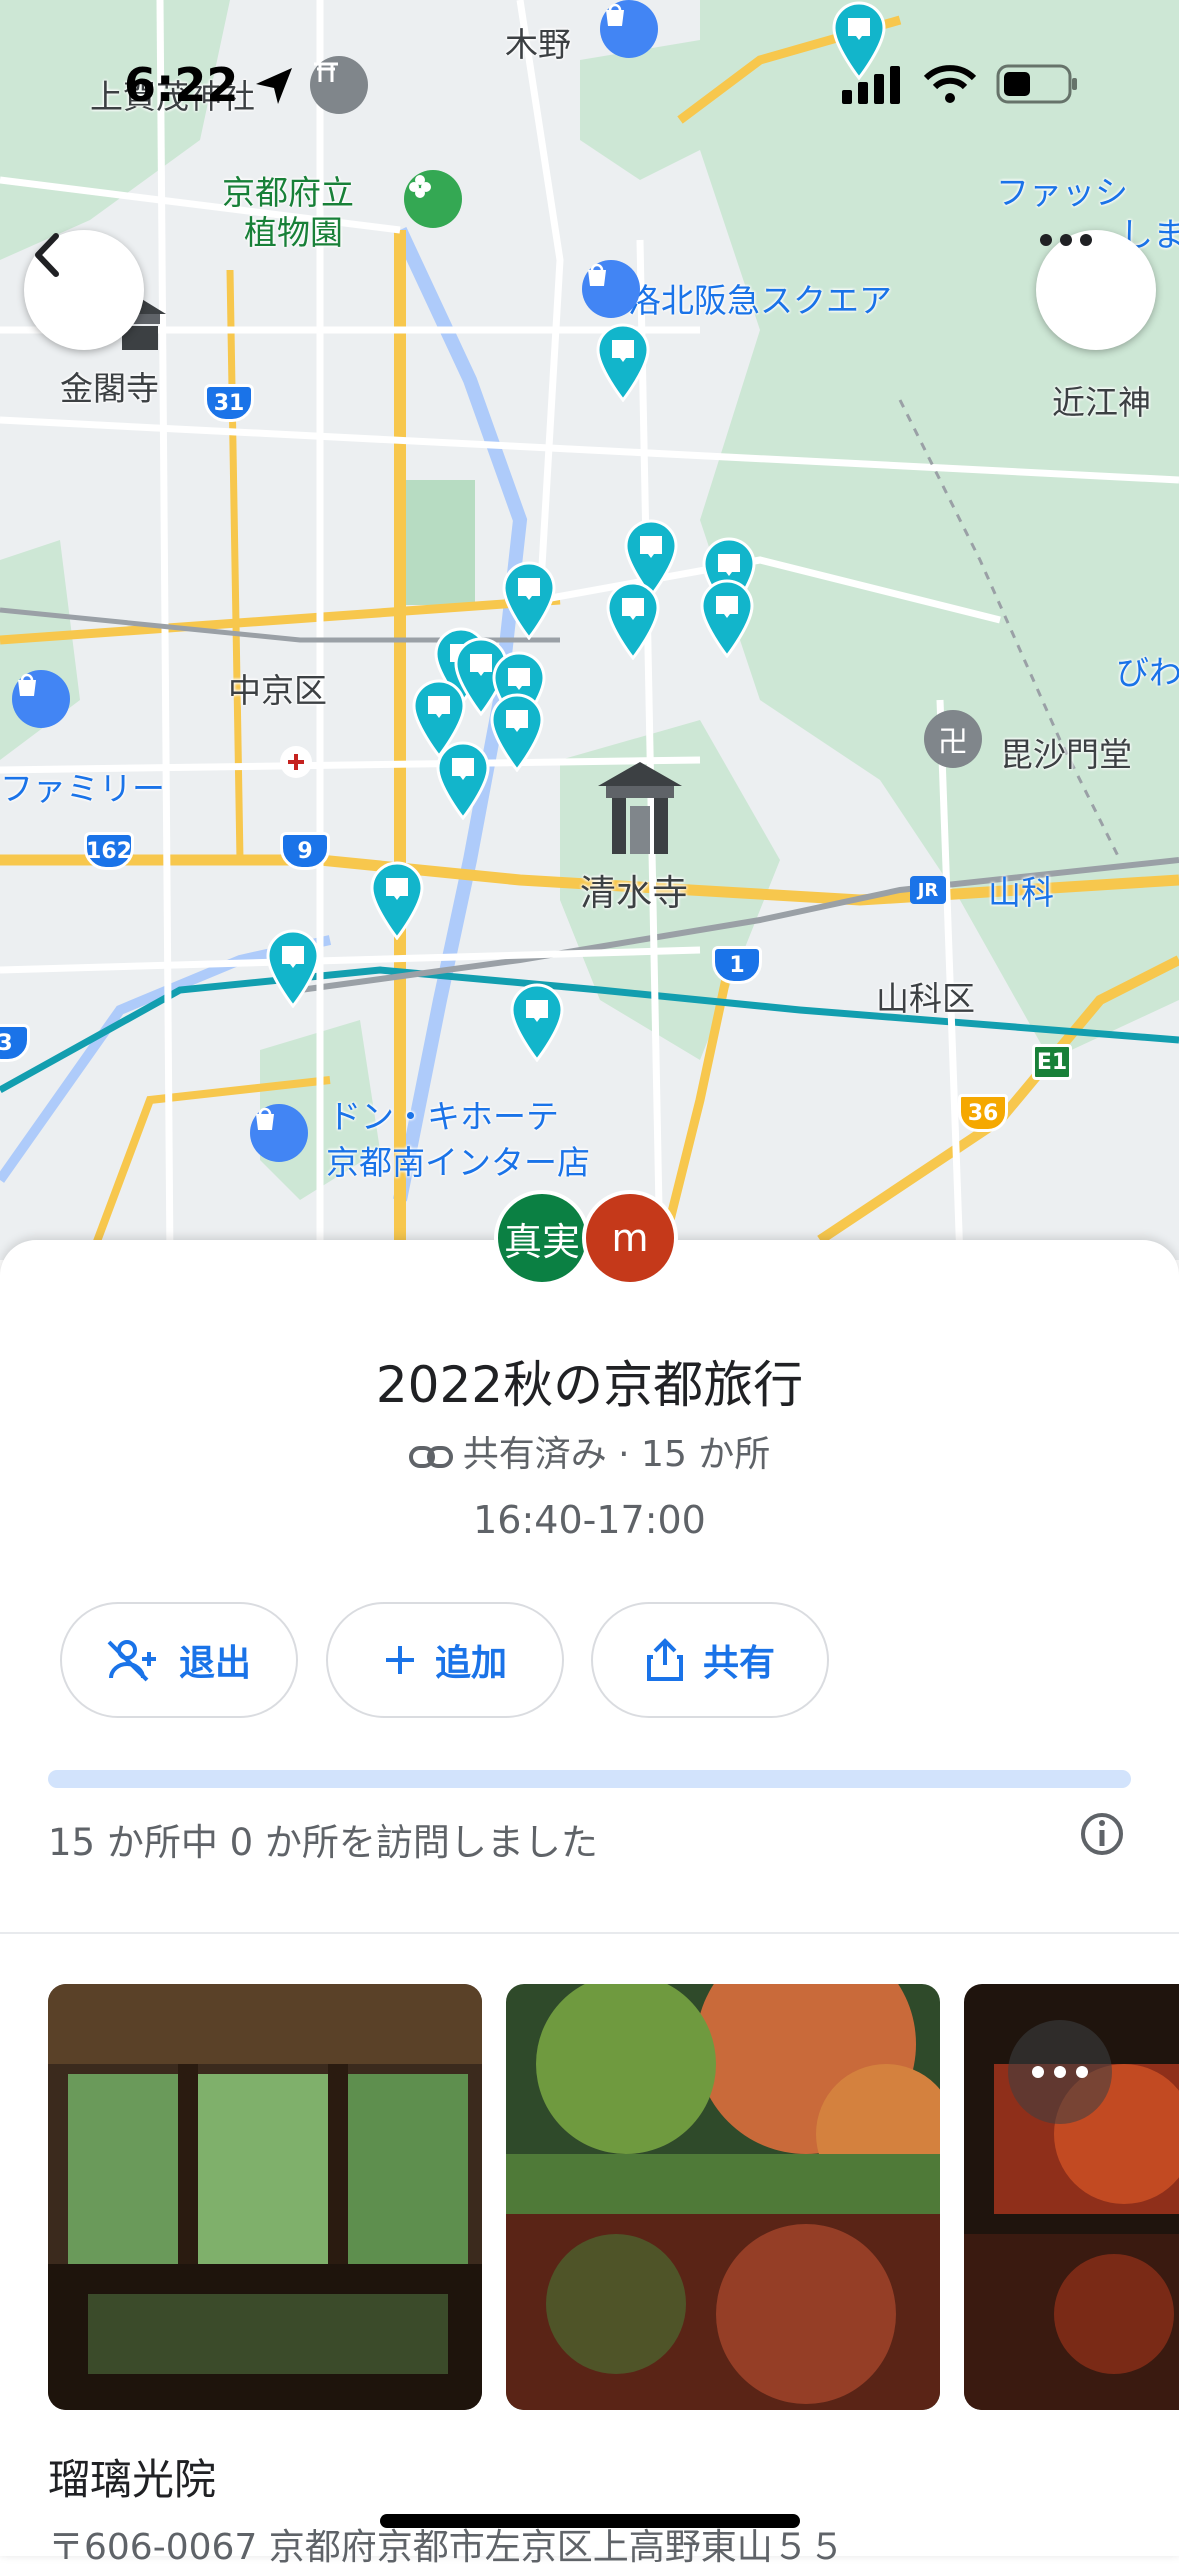 The width and height of the screenshot is (1179, 2570). What do you see at coordinates (458, 1162) in the screenshot?
I see `map-label-donki-2: 京都南インター店` at bounding box center [458, 1162].